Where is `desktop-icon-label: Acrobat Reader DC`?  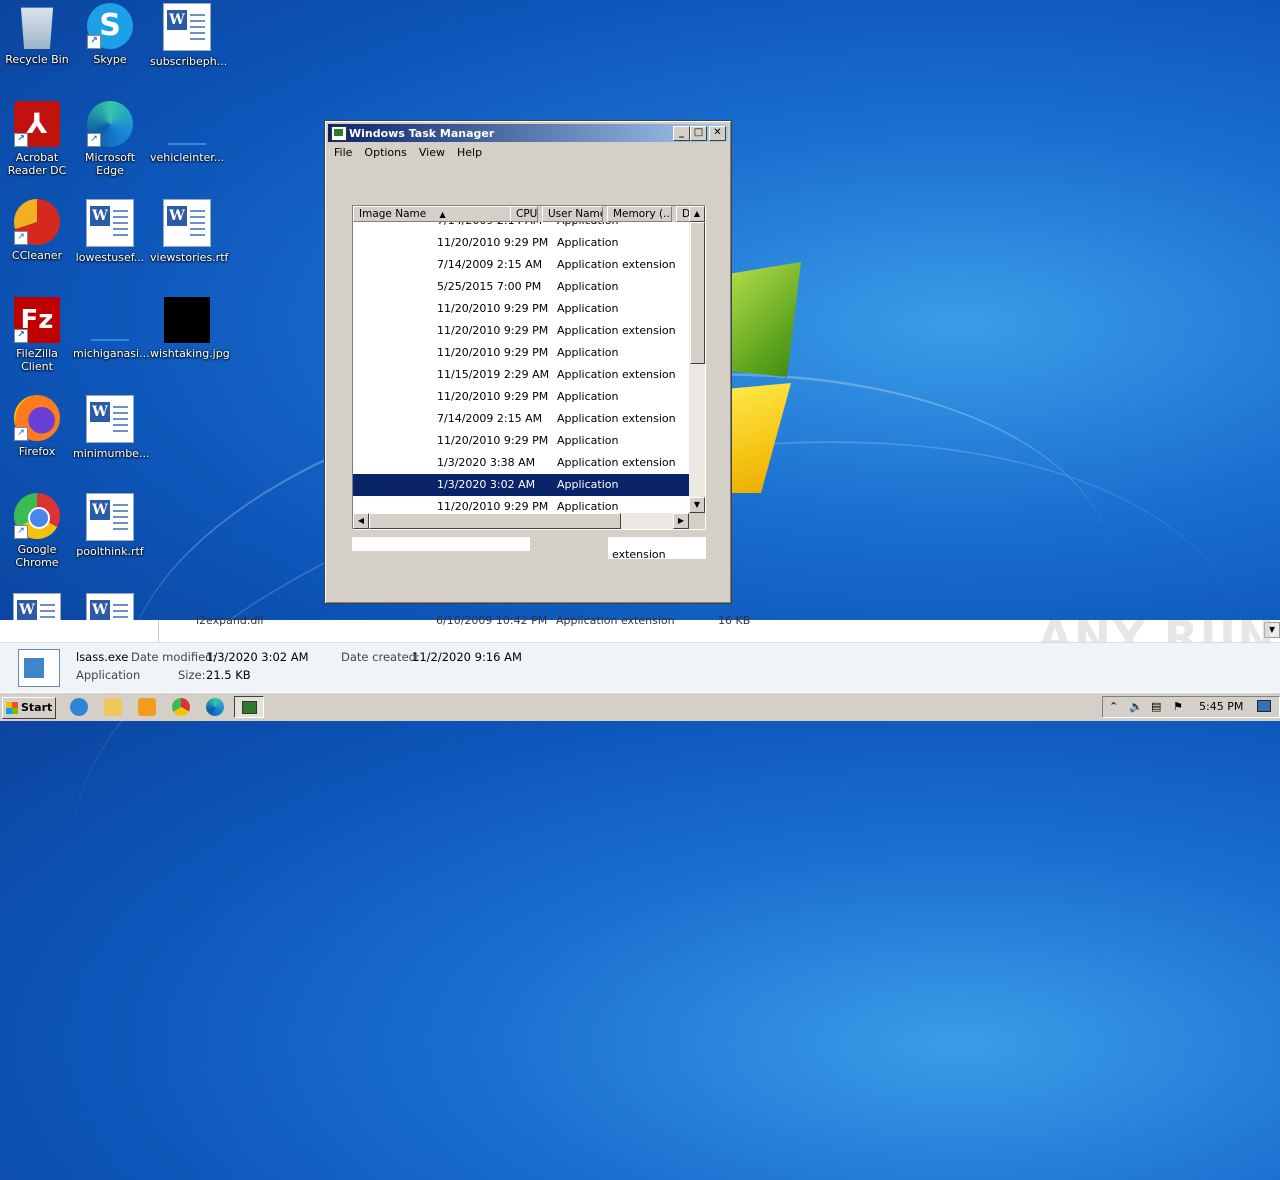 desktop-icon-label: Acrobat Reader DC is located at coordinates (37, 164).